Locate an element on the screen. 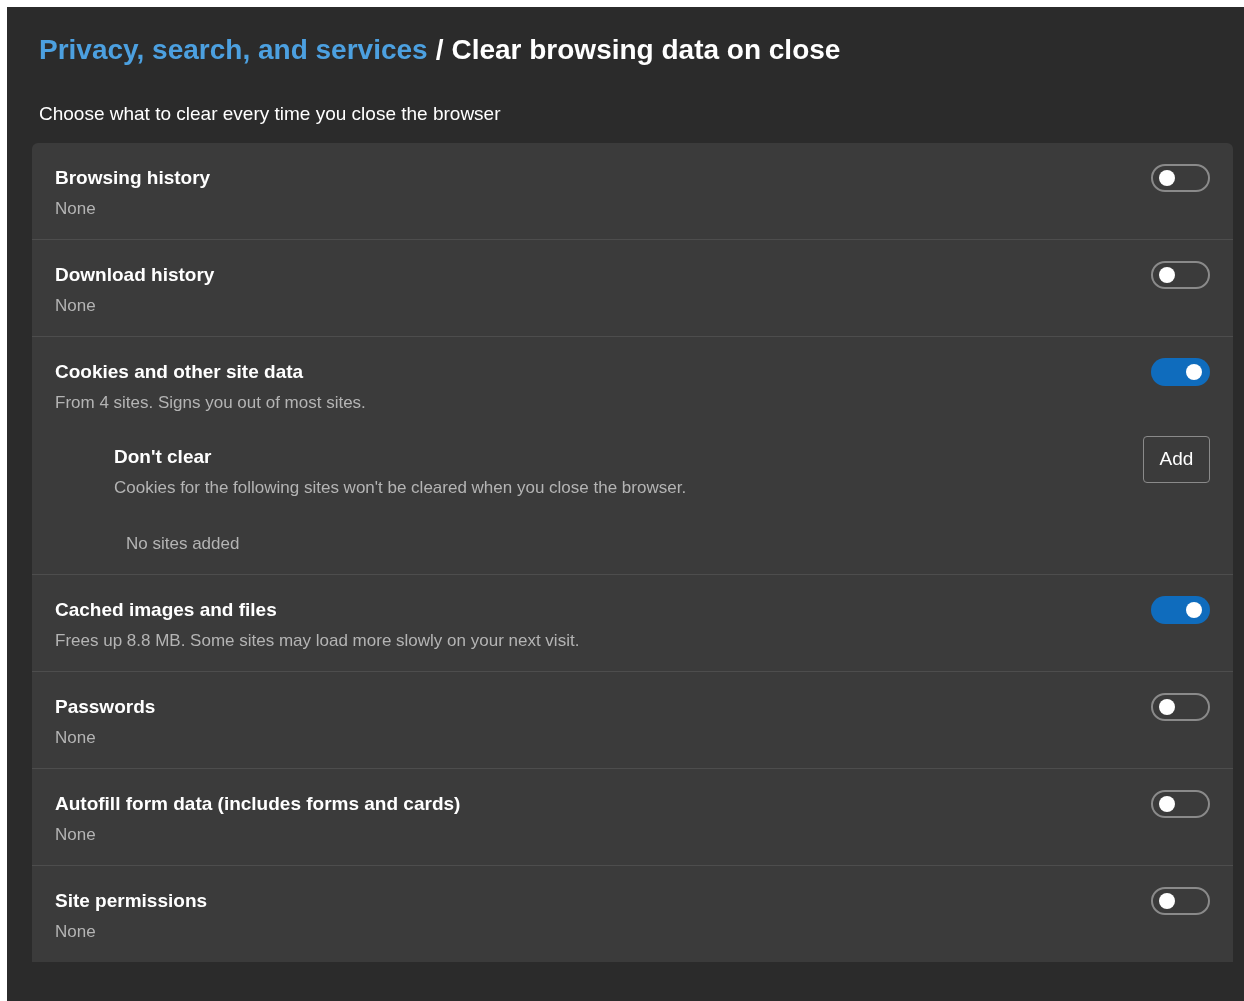 The height and width of the screenshot is (1001, 1244). empty-list-text: No sites added is located at coordinates (183, 543).